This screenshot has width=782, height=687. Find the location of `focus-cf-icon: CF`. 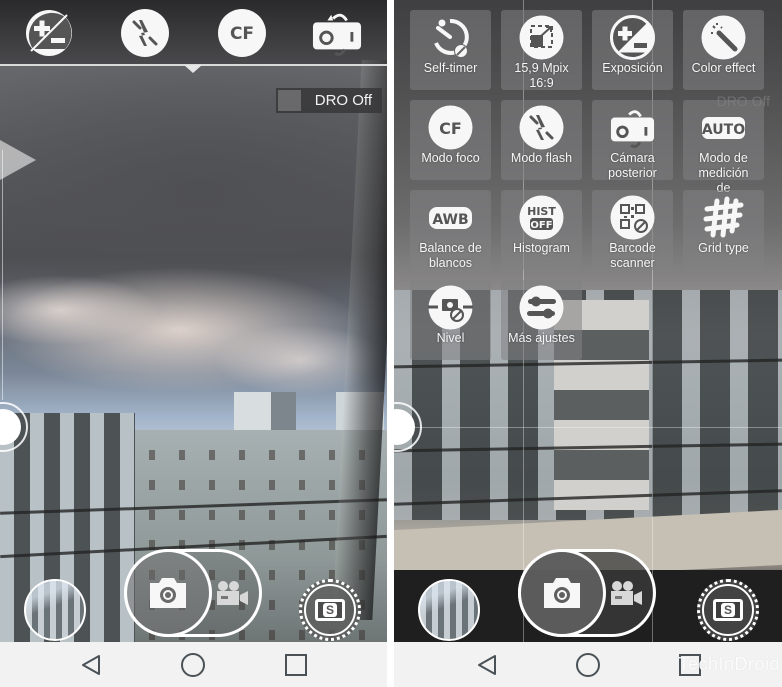

focus-cf-icon: CF is located at coordinates (242, 33).